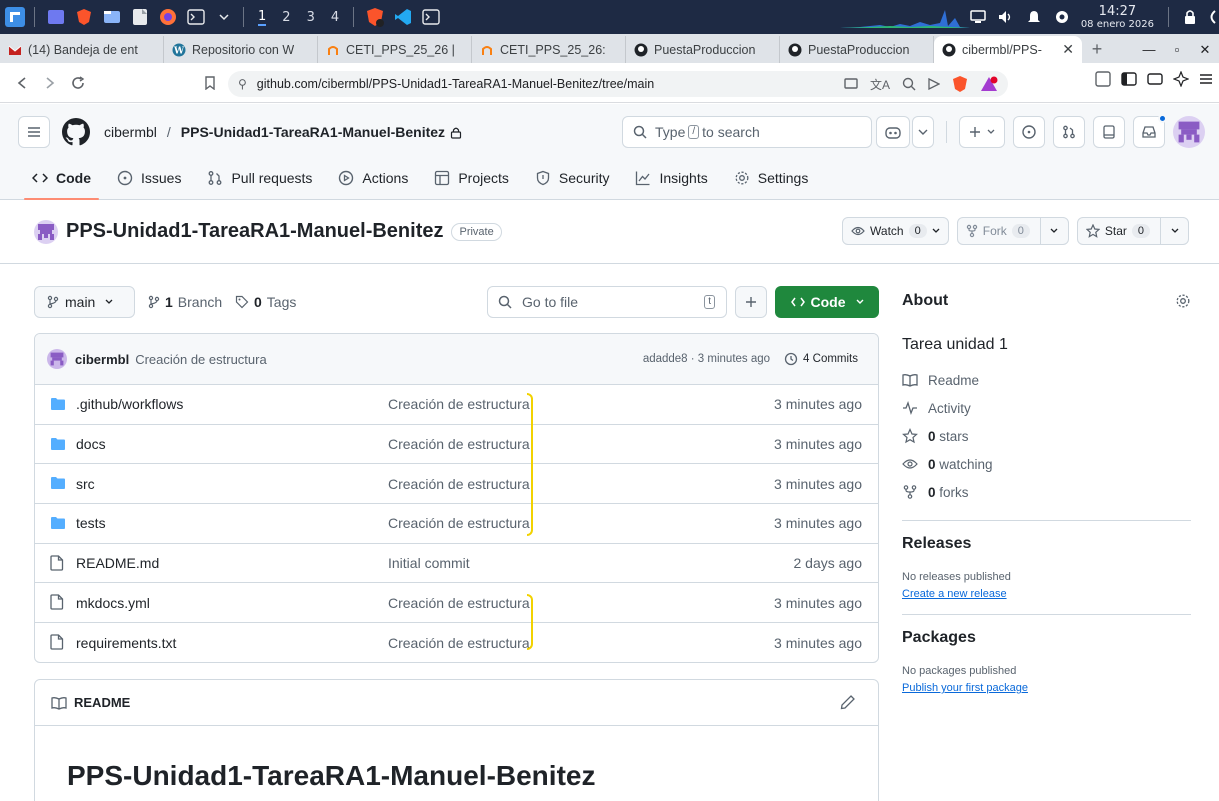 This screenshot has width=1219, height=801. What do you see at coordinates (431, 17) in the screenshot?
I see `terminal-window-icon` at bounding box center [431, 17].